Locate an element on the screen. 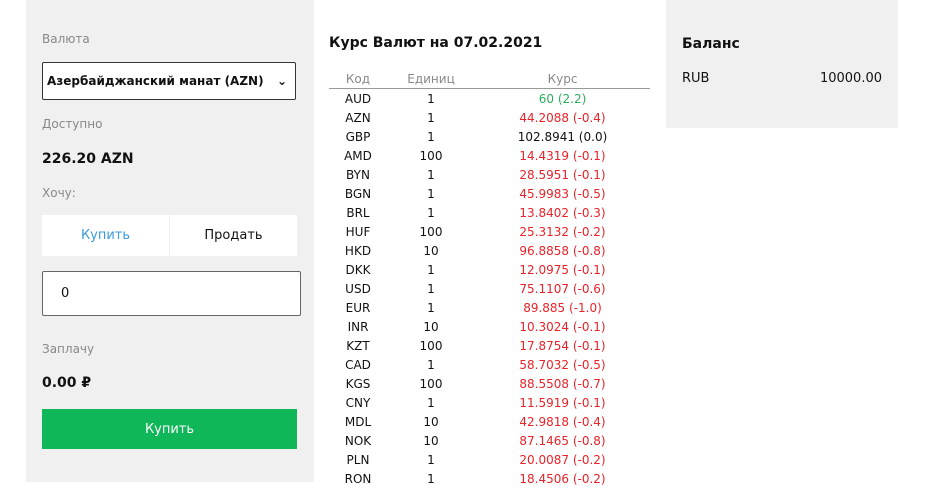 The height and width of the screenshot is (488, 950). rate-cell: 14.4319 (-0.1) is located at coordinates (562, 155).